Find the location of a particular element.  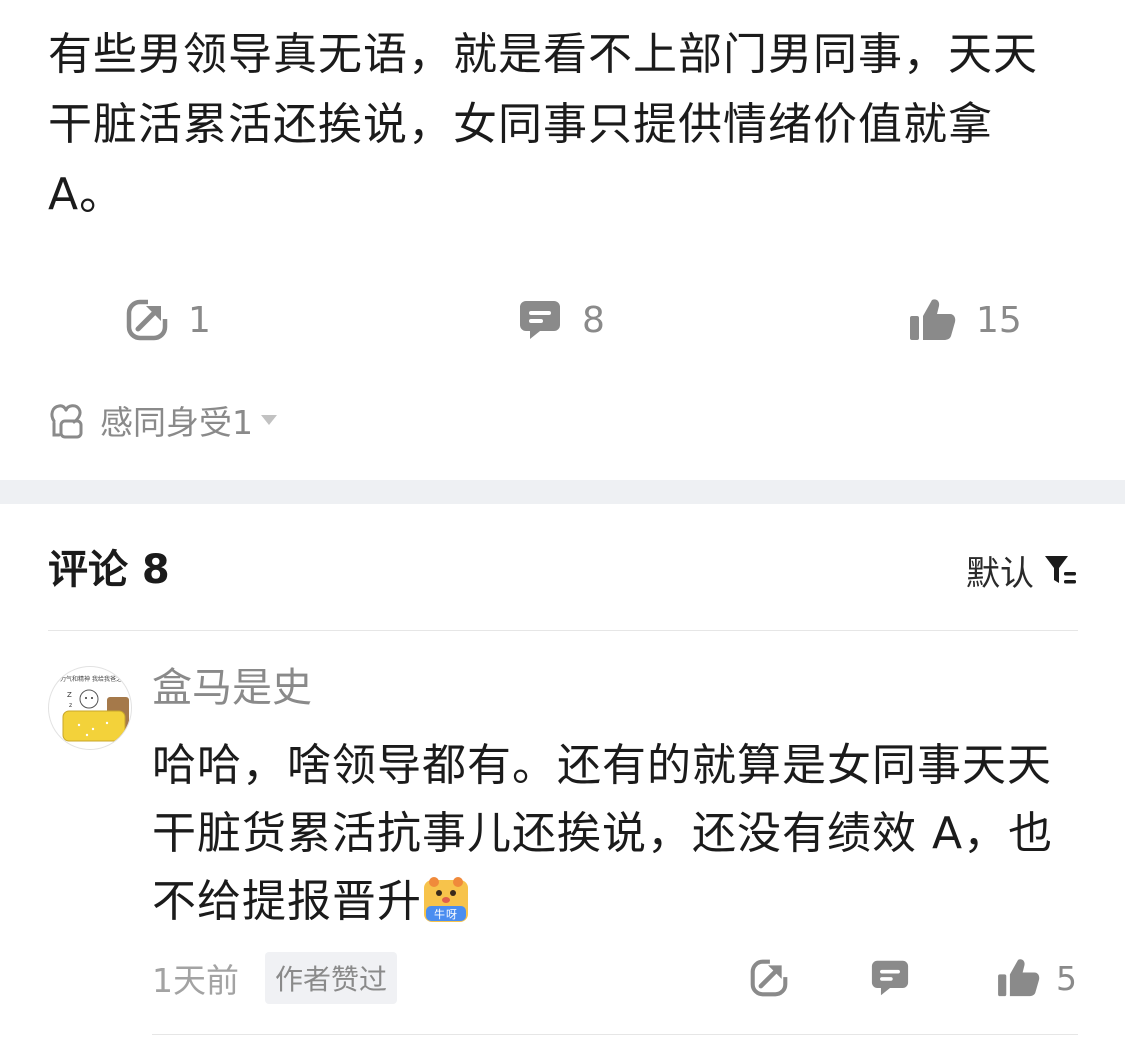

comment-button: 8 is located at coordinates (561, 320).